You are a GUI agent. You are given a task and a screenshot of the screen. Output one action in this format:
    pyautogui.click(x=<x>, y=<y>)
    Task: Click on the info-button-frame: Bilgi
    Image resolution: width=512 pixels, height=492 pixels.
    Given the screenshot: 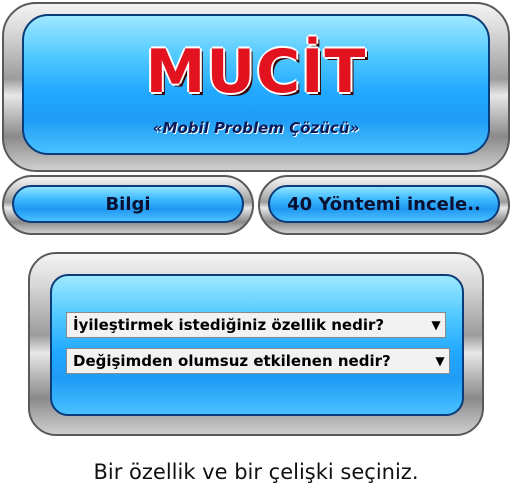 What is the action you would take?
    pyautogui.click(x=128, y=205)
    